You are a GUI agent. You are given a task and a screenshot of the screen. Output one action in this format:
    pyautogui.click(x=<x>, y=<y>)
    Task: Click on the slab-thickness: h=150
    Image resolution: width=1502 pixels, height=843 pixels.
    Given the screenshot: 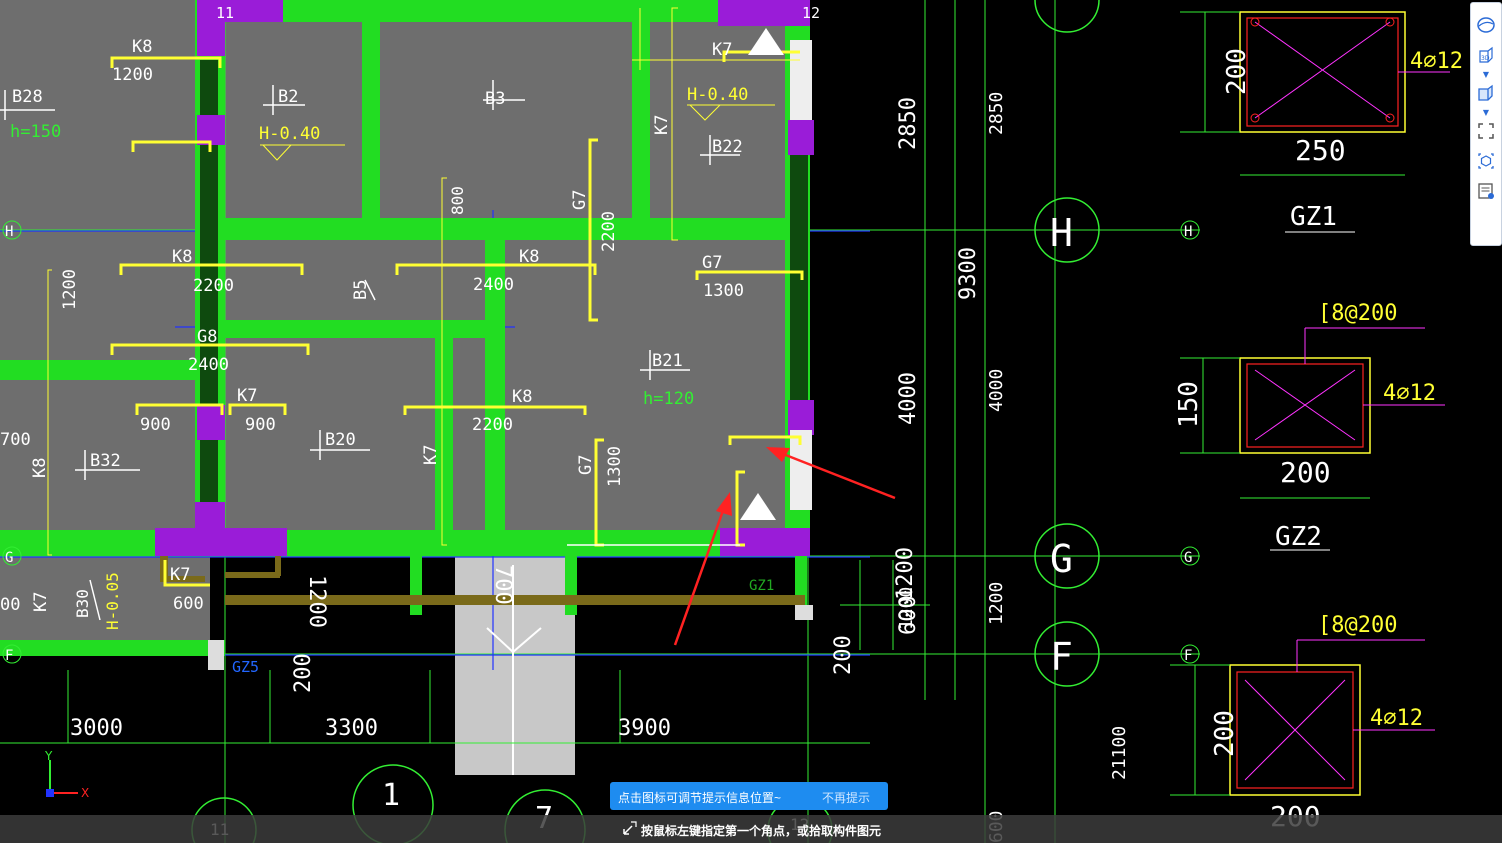 What is the action you would take?
    pyautogui.click(x=35, y=132)
    